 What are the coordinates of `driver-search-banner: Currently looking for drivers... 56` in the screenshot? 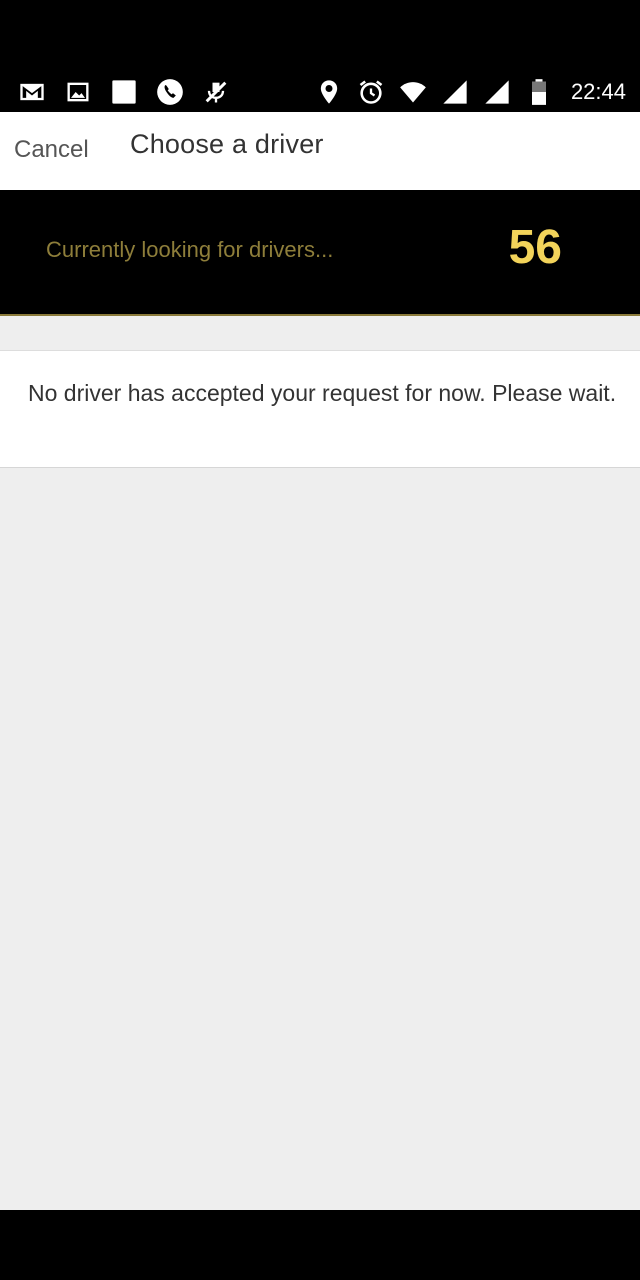 It's located at (320, 253).